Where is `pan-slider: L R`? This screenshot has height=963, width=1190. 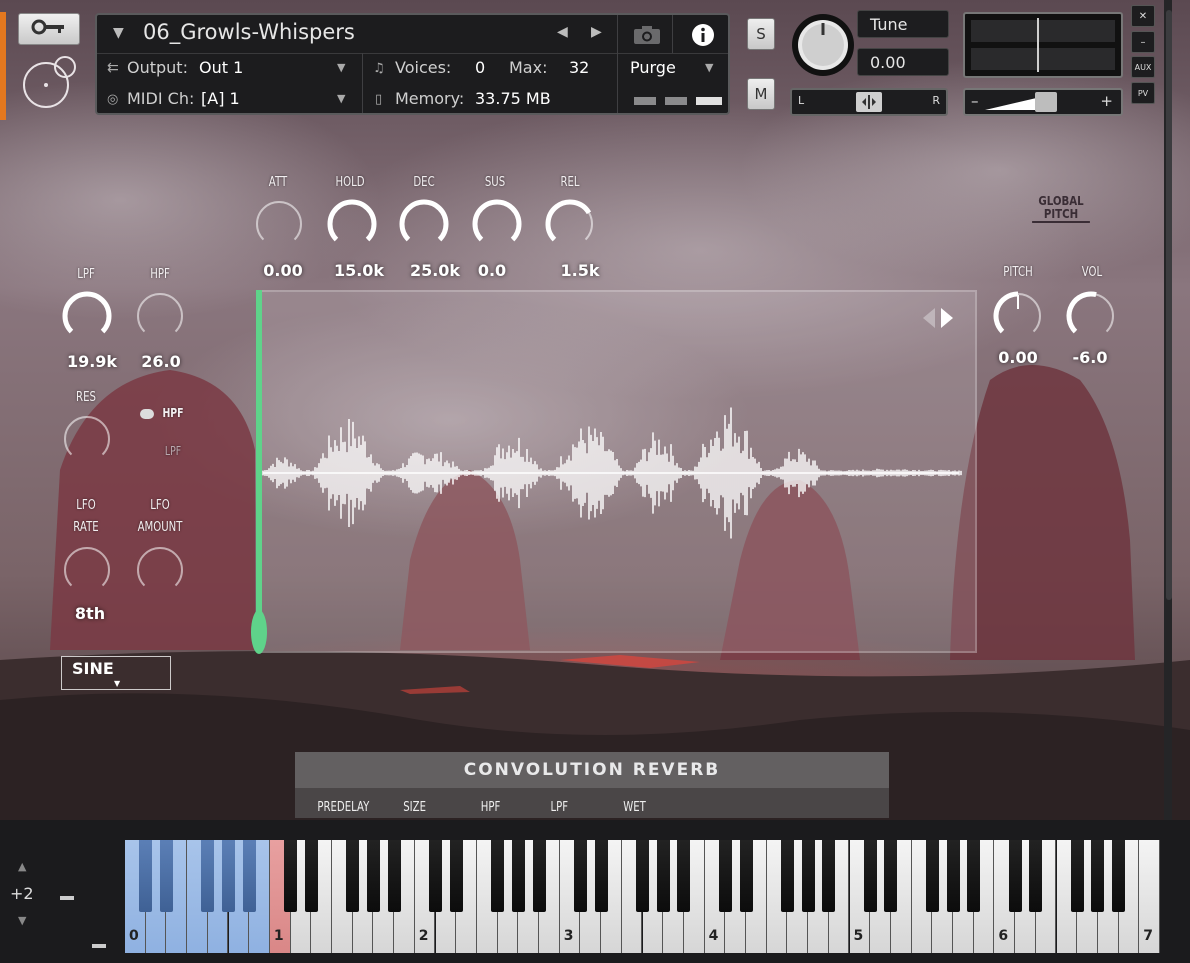 pan-slider: L R is located at coordinates (869, 102).